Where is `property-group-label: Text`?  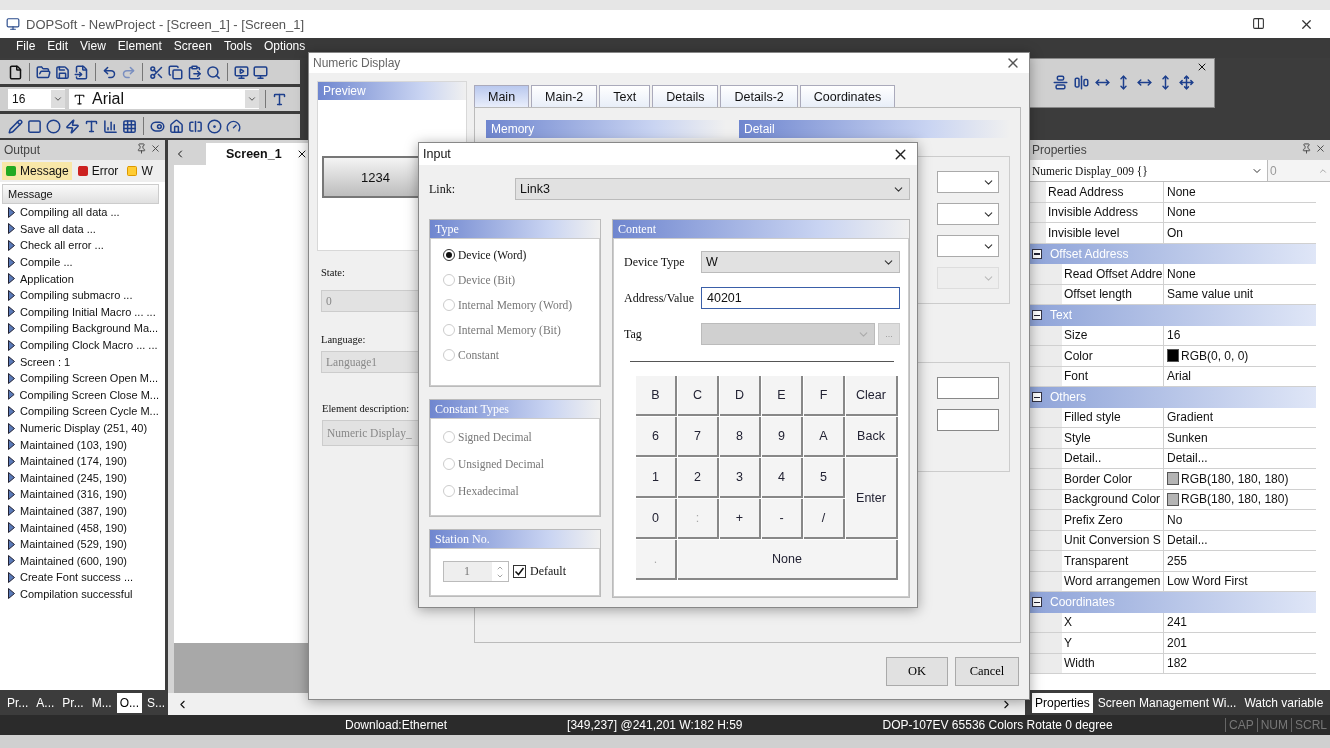 property-group-label: Text is located at coordinates (1061, 315).